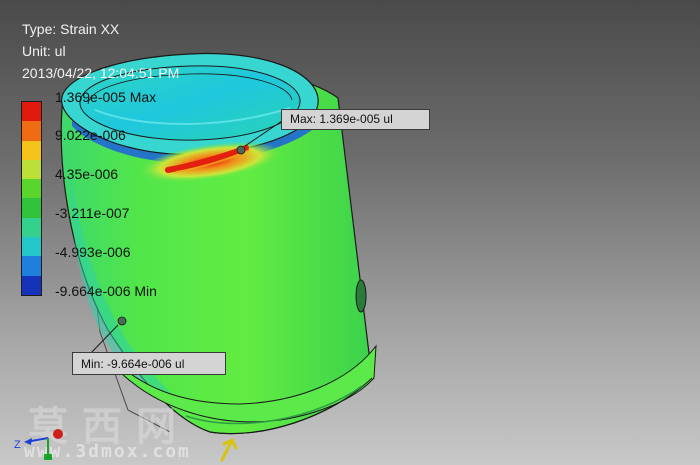 This screenshot has height=465, width=700. I want to click on legend-label: -3.211e-007, so click(92, 213).